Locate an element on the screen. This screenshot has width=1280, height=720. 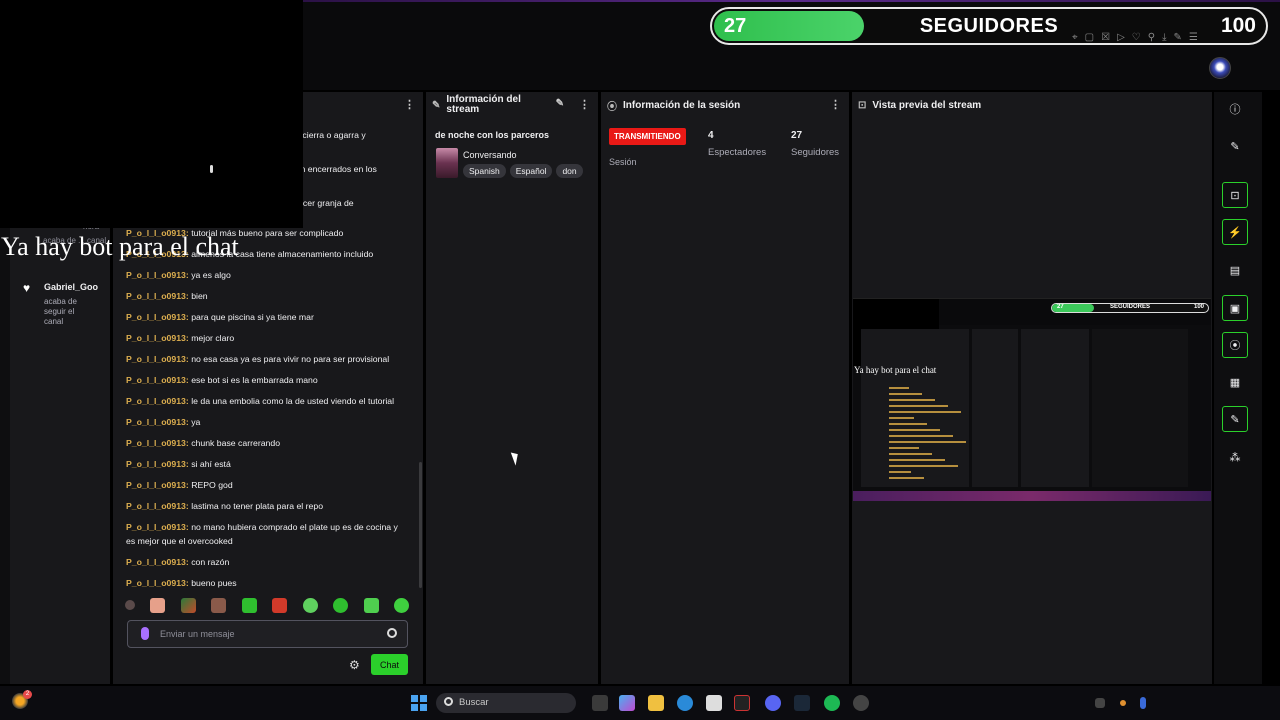
app-icon is located at coordinates (742, 703).